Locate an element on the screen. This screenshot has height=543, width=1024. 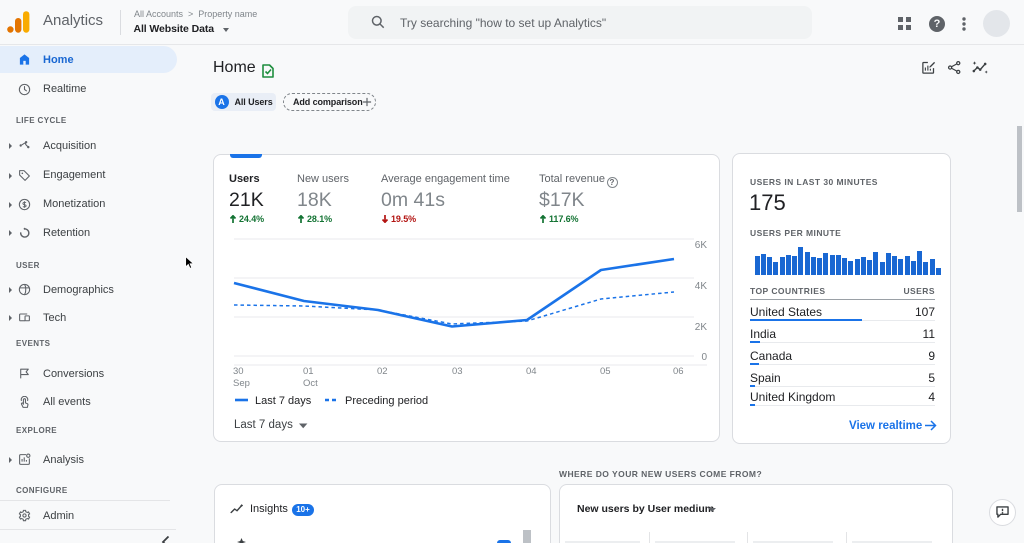
svg-text: 30 is located at coordinates (238, 371).